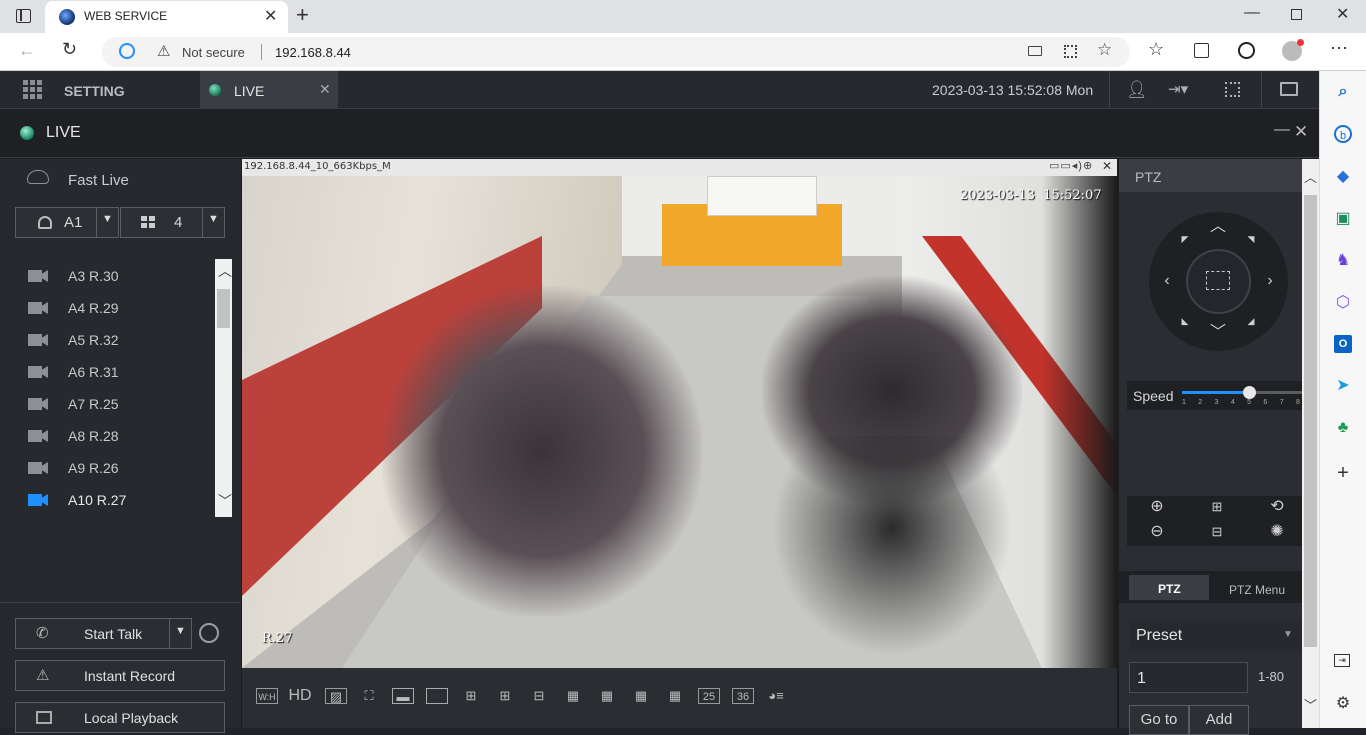 The width and height of the screenshot is (1366, 735). Describe the element at coordinates (1201, 50) in the screenshot. I see `collections-icon` at that location.